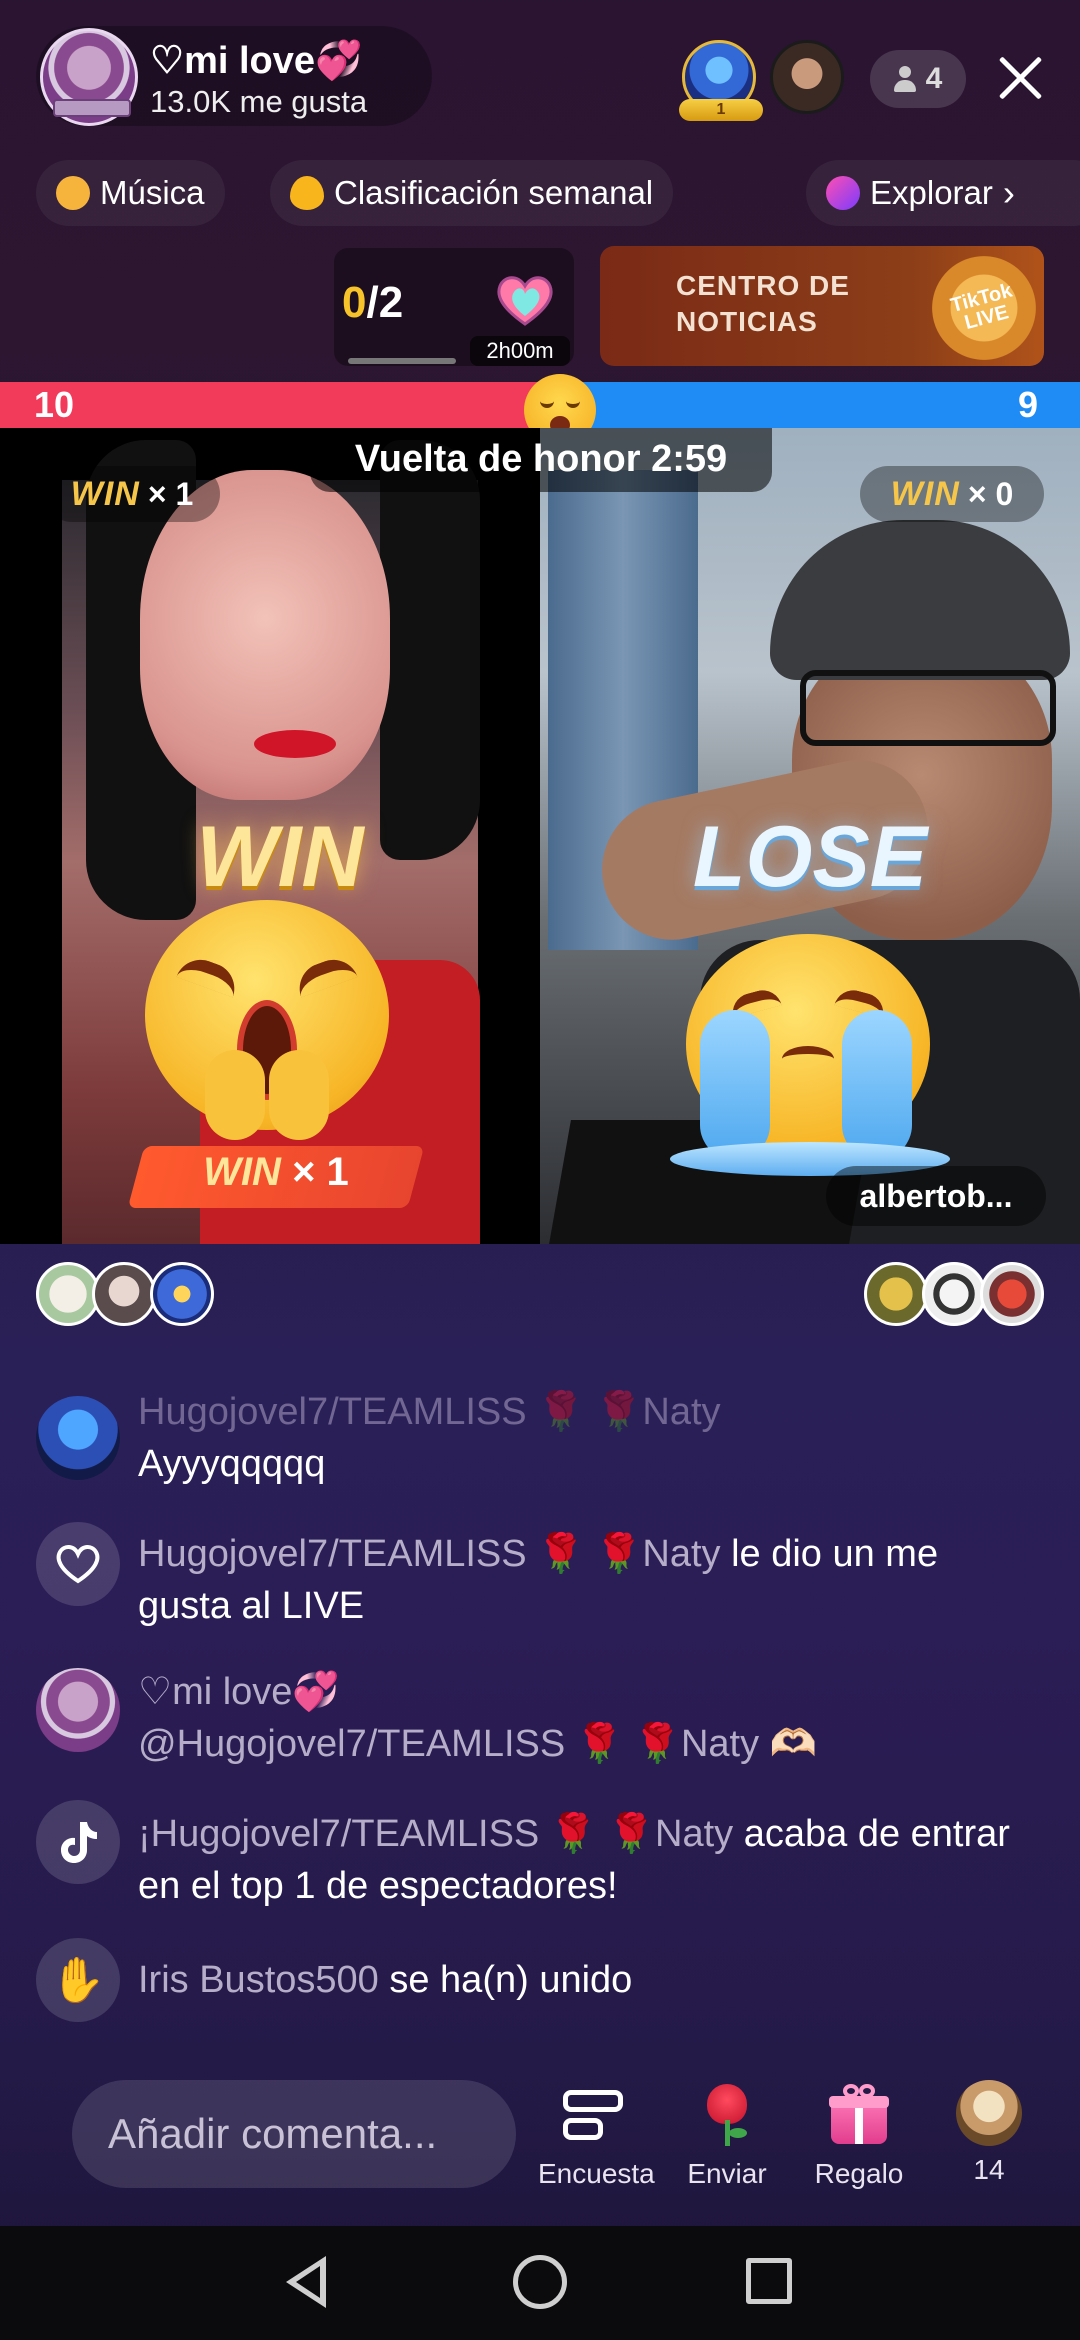 The image size is (1080, 2340). What do you see at coordinates (721, 110) in the screenshot?
I see `rank-badge: 1` at bounding box center [721, 110].